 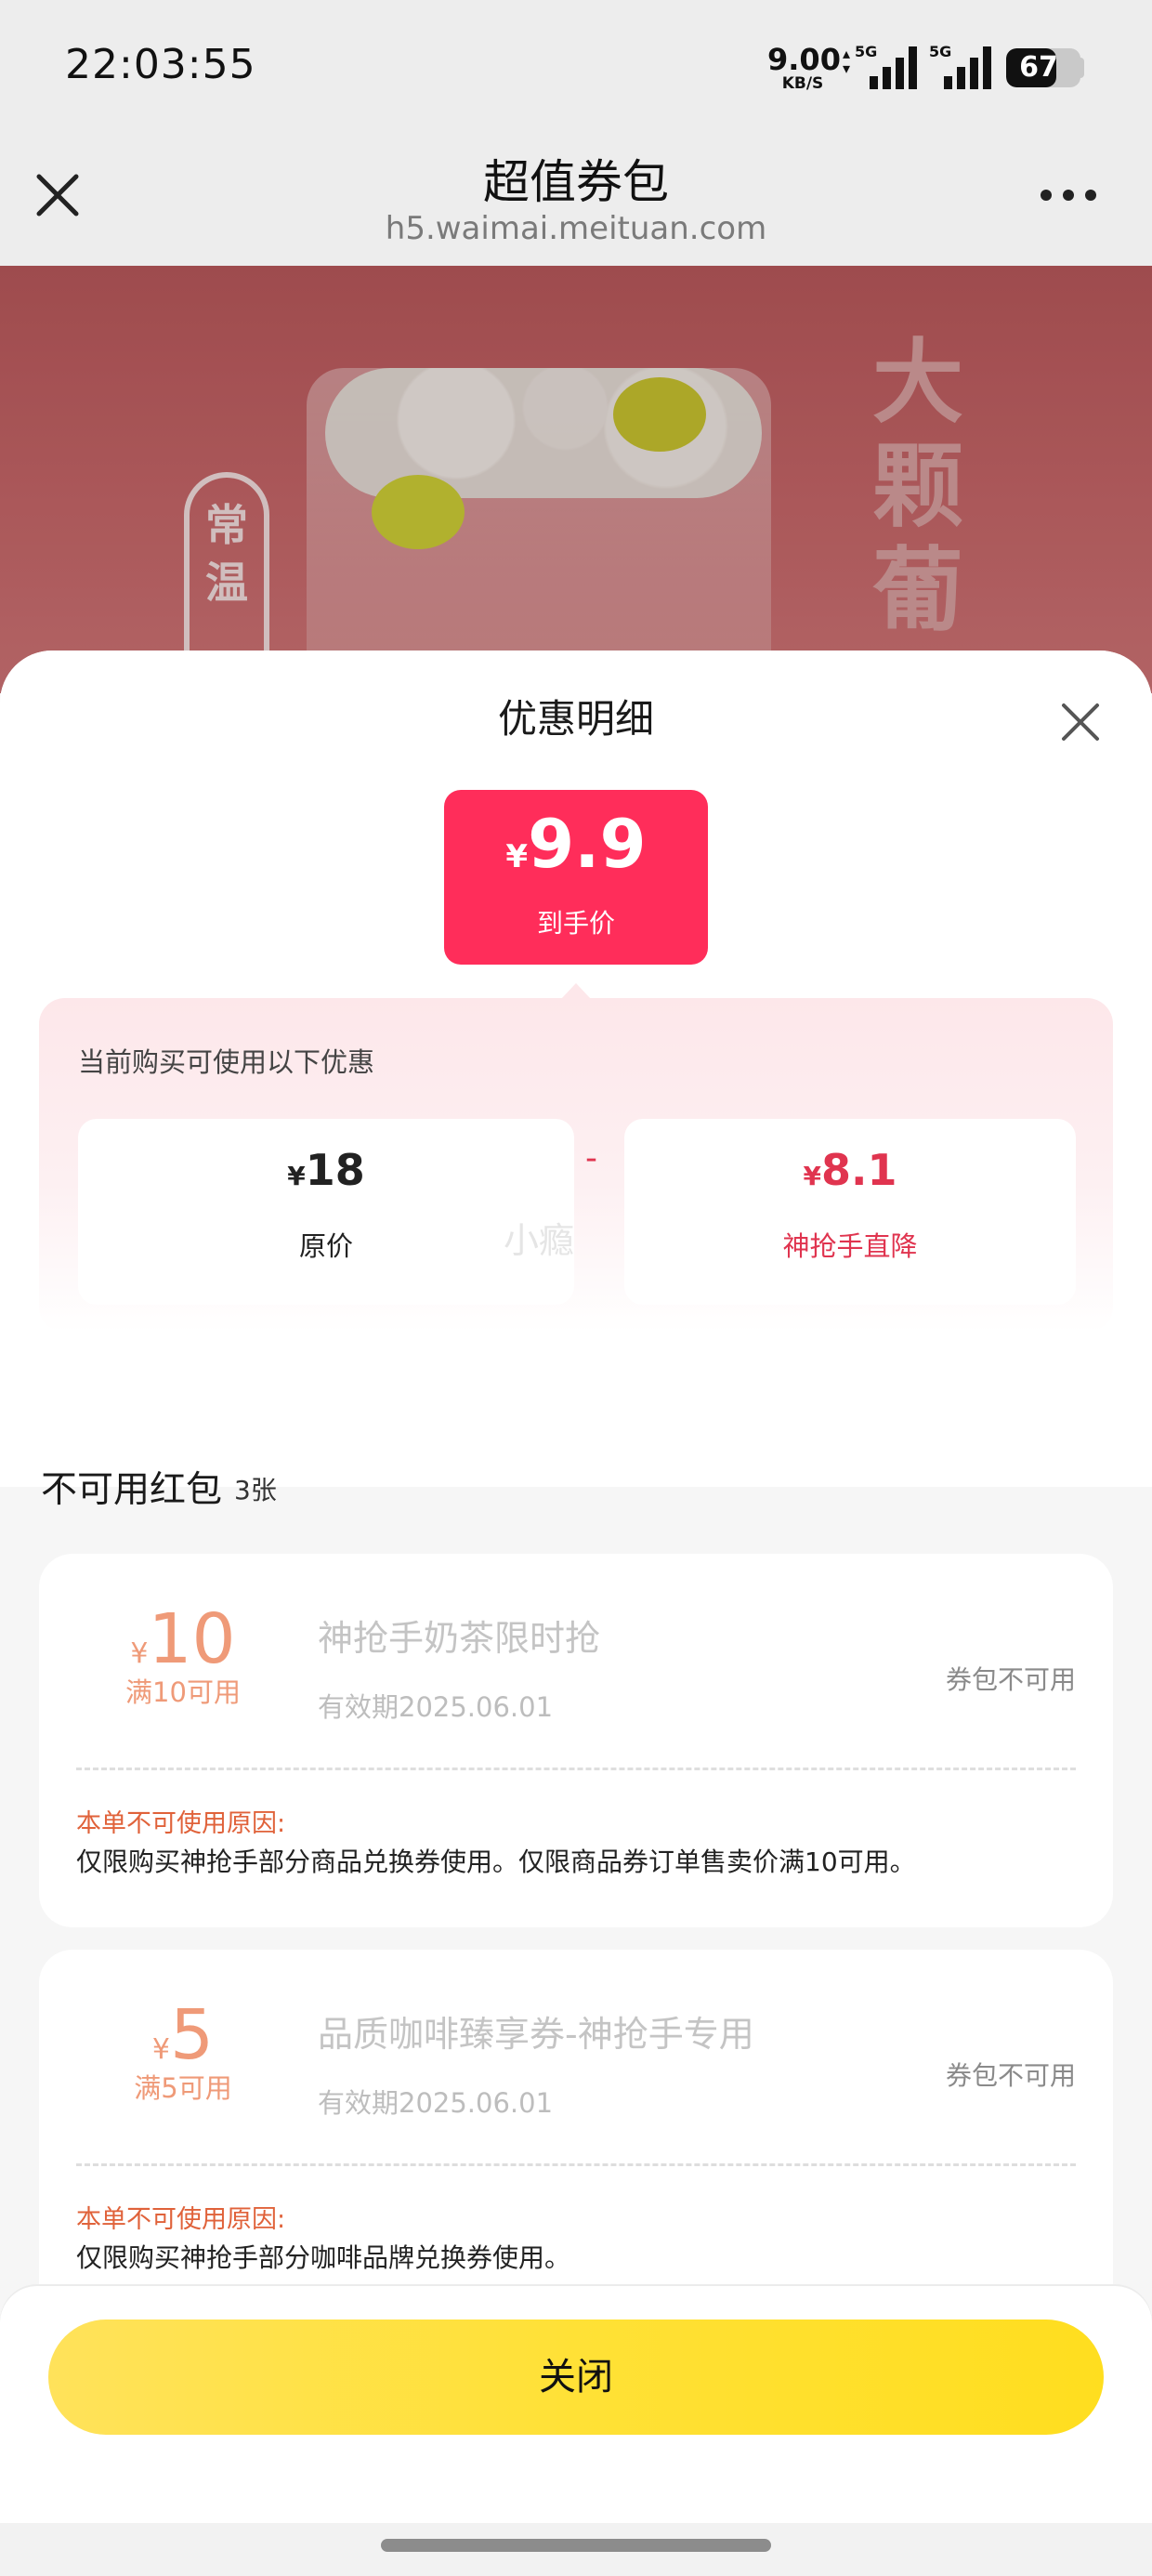 What do you see at coordinates (517, 856) in the screenshot?
I see `final-price-currency: ¥` at bounding box center [517, 856].